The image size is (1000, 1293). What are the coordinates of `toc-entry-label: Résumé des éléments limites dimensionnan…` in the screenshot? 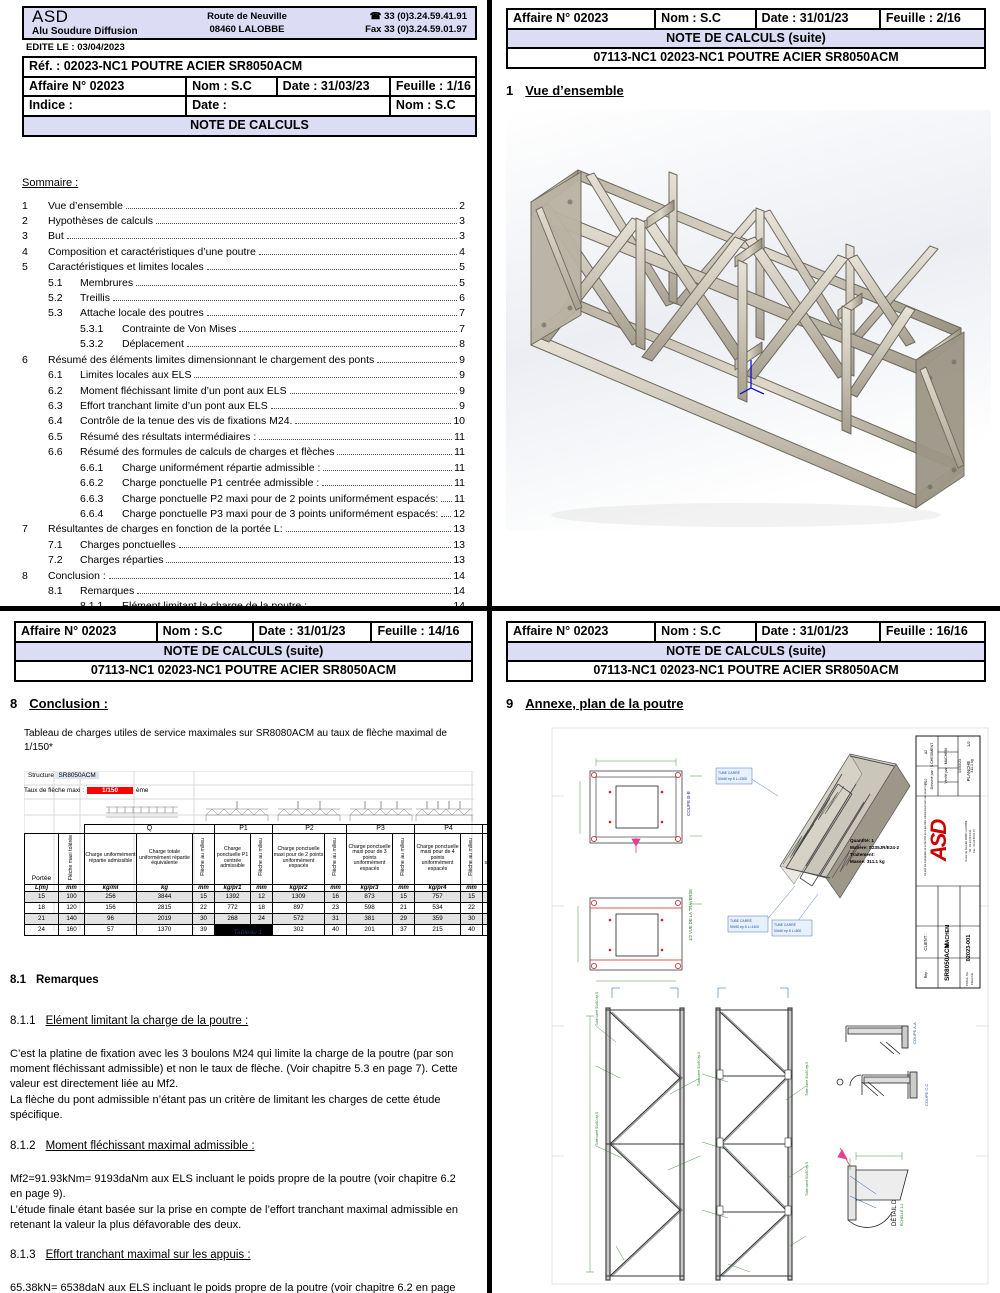 It's located at (211, 359).